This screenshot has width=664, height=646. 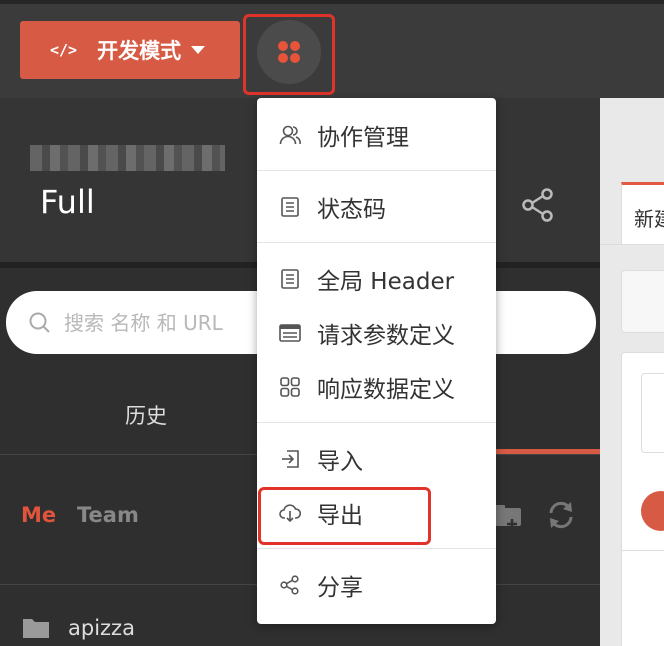 I want to click on menu-item-response-data: 响应数据定义, so click(x=376, y=387).